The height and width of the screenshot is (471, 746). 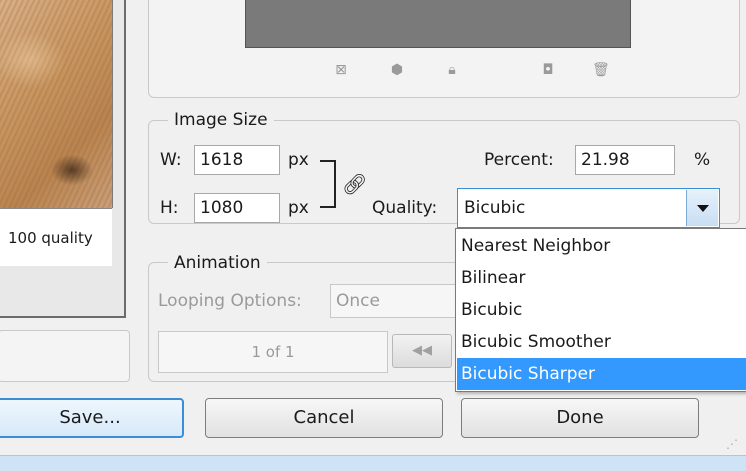 What do you see at coordinates (495, 208) in the screenshot?
I see `quality-selected-value: Bicubic` at bounding box center [495, 208].